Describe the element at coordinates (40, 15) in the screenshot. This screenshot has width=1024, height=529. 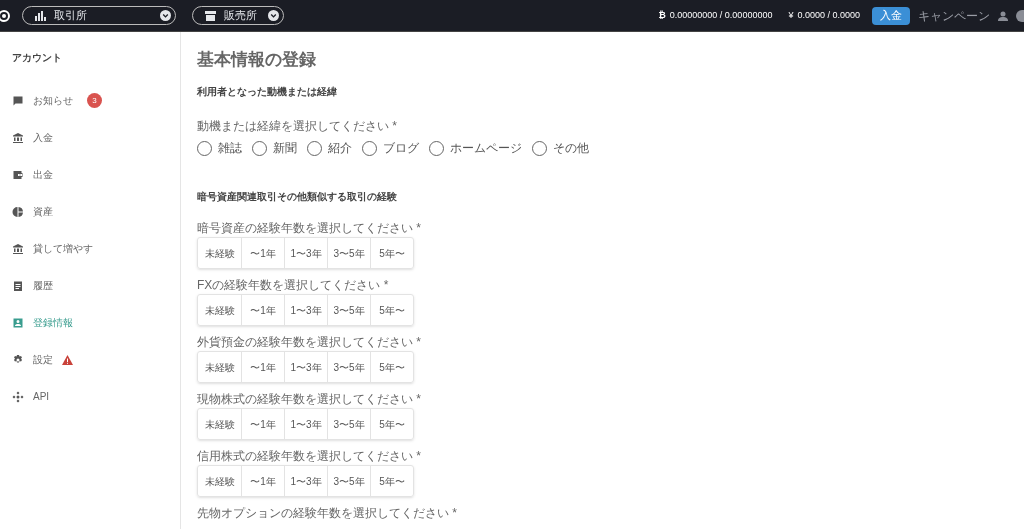
I see `bar-chart-icon` at that location.